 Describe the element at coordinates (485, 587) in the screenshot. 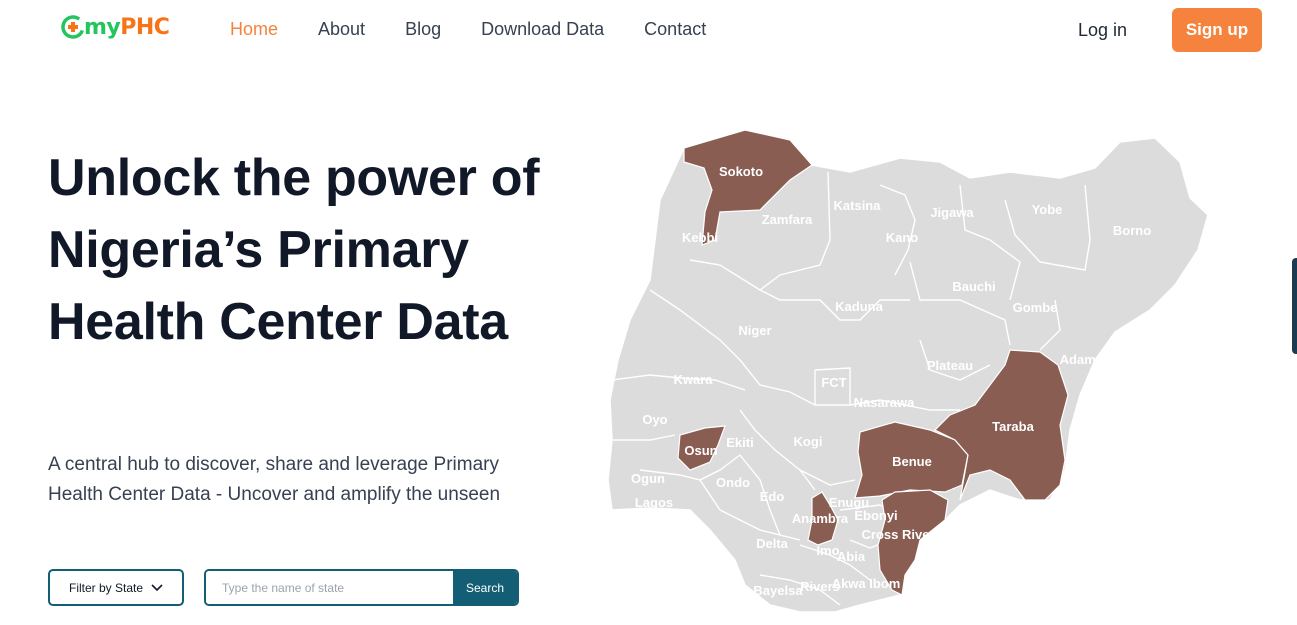

I see `search-button: Search` at that location.